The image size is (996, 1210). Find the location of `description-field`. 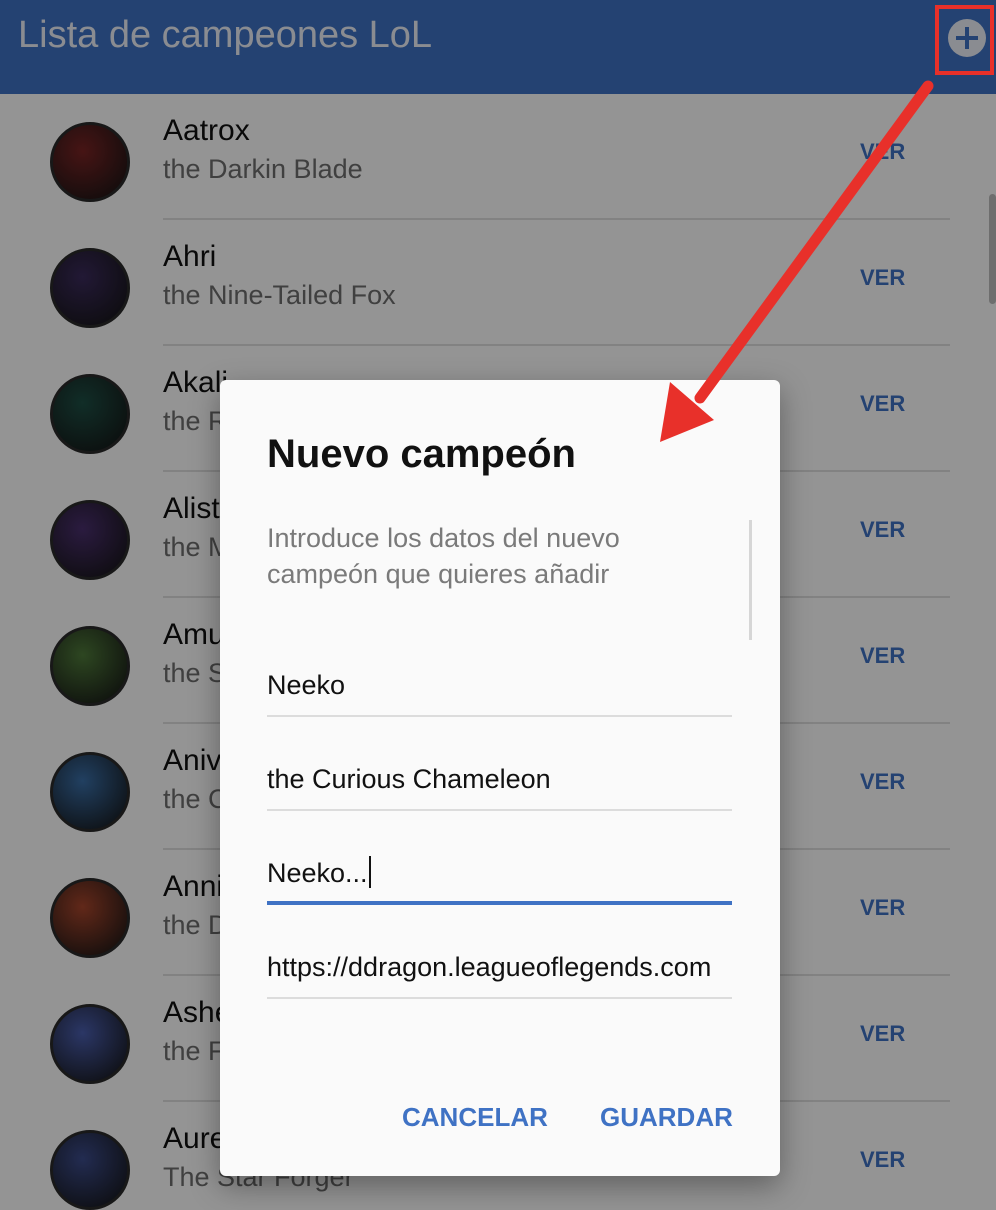

description-field is located at coordinates (499, 875).